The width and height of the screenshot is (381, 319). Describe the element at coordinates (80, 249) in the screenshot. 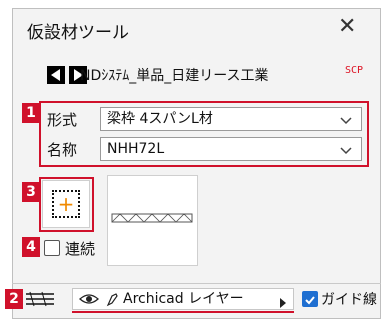

I see `continuous-label: 連続` at that location.